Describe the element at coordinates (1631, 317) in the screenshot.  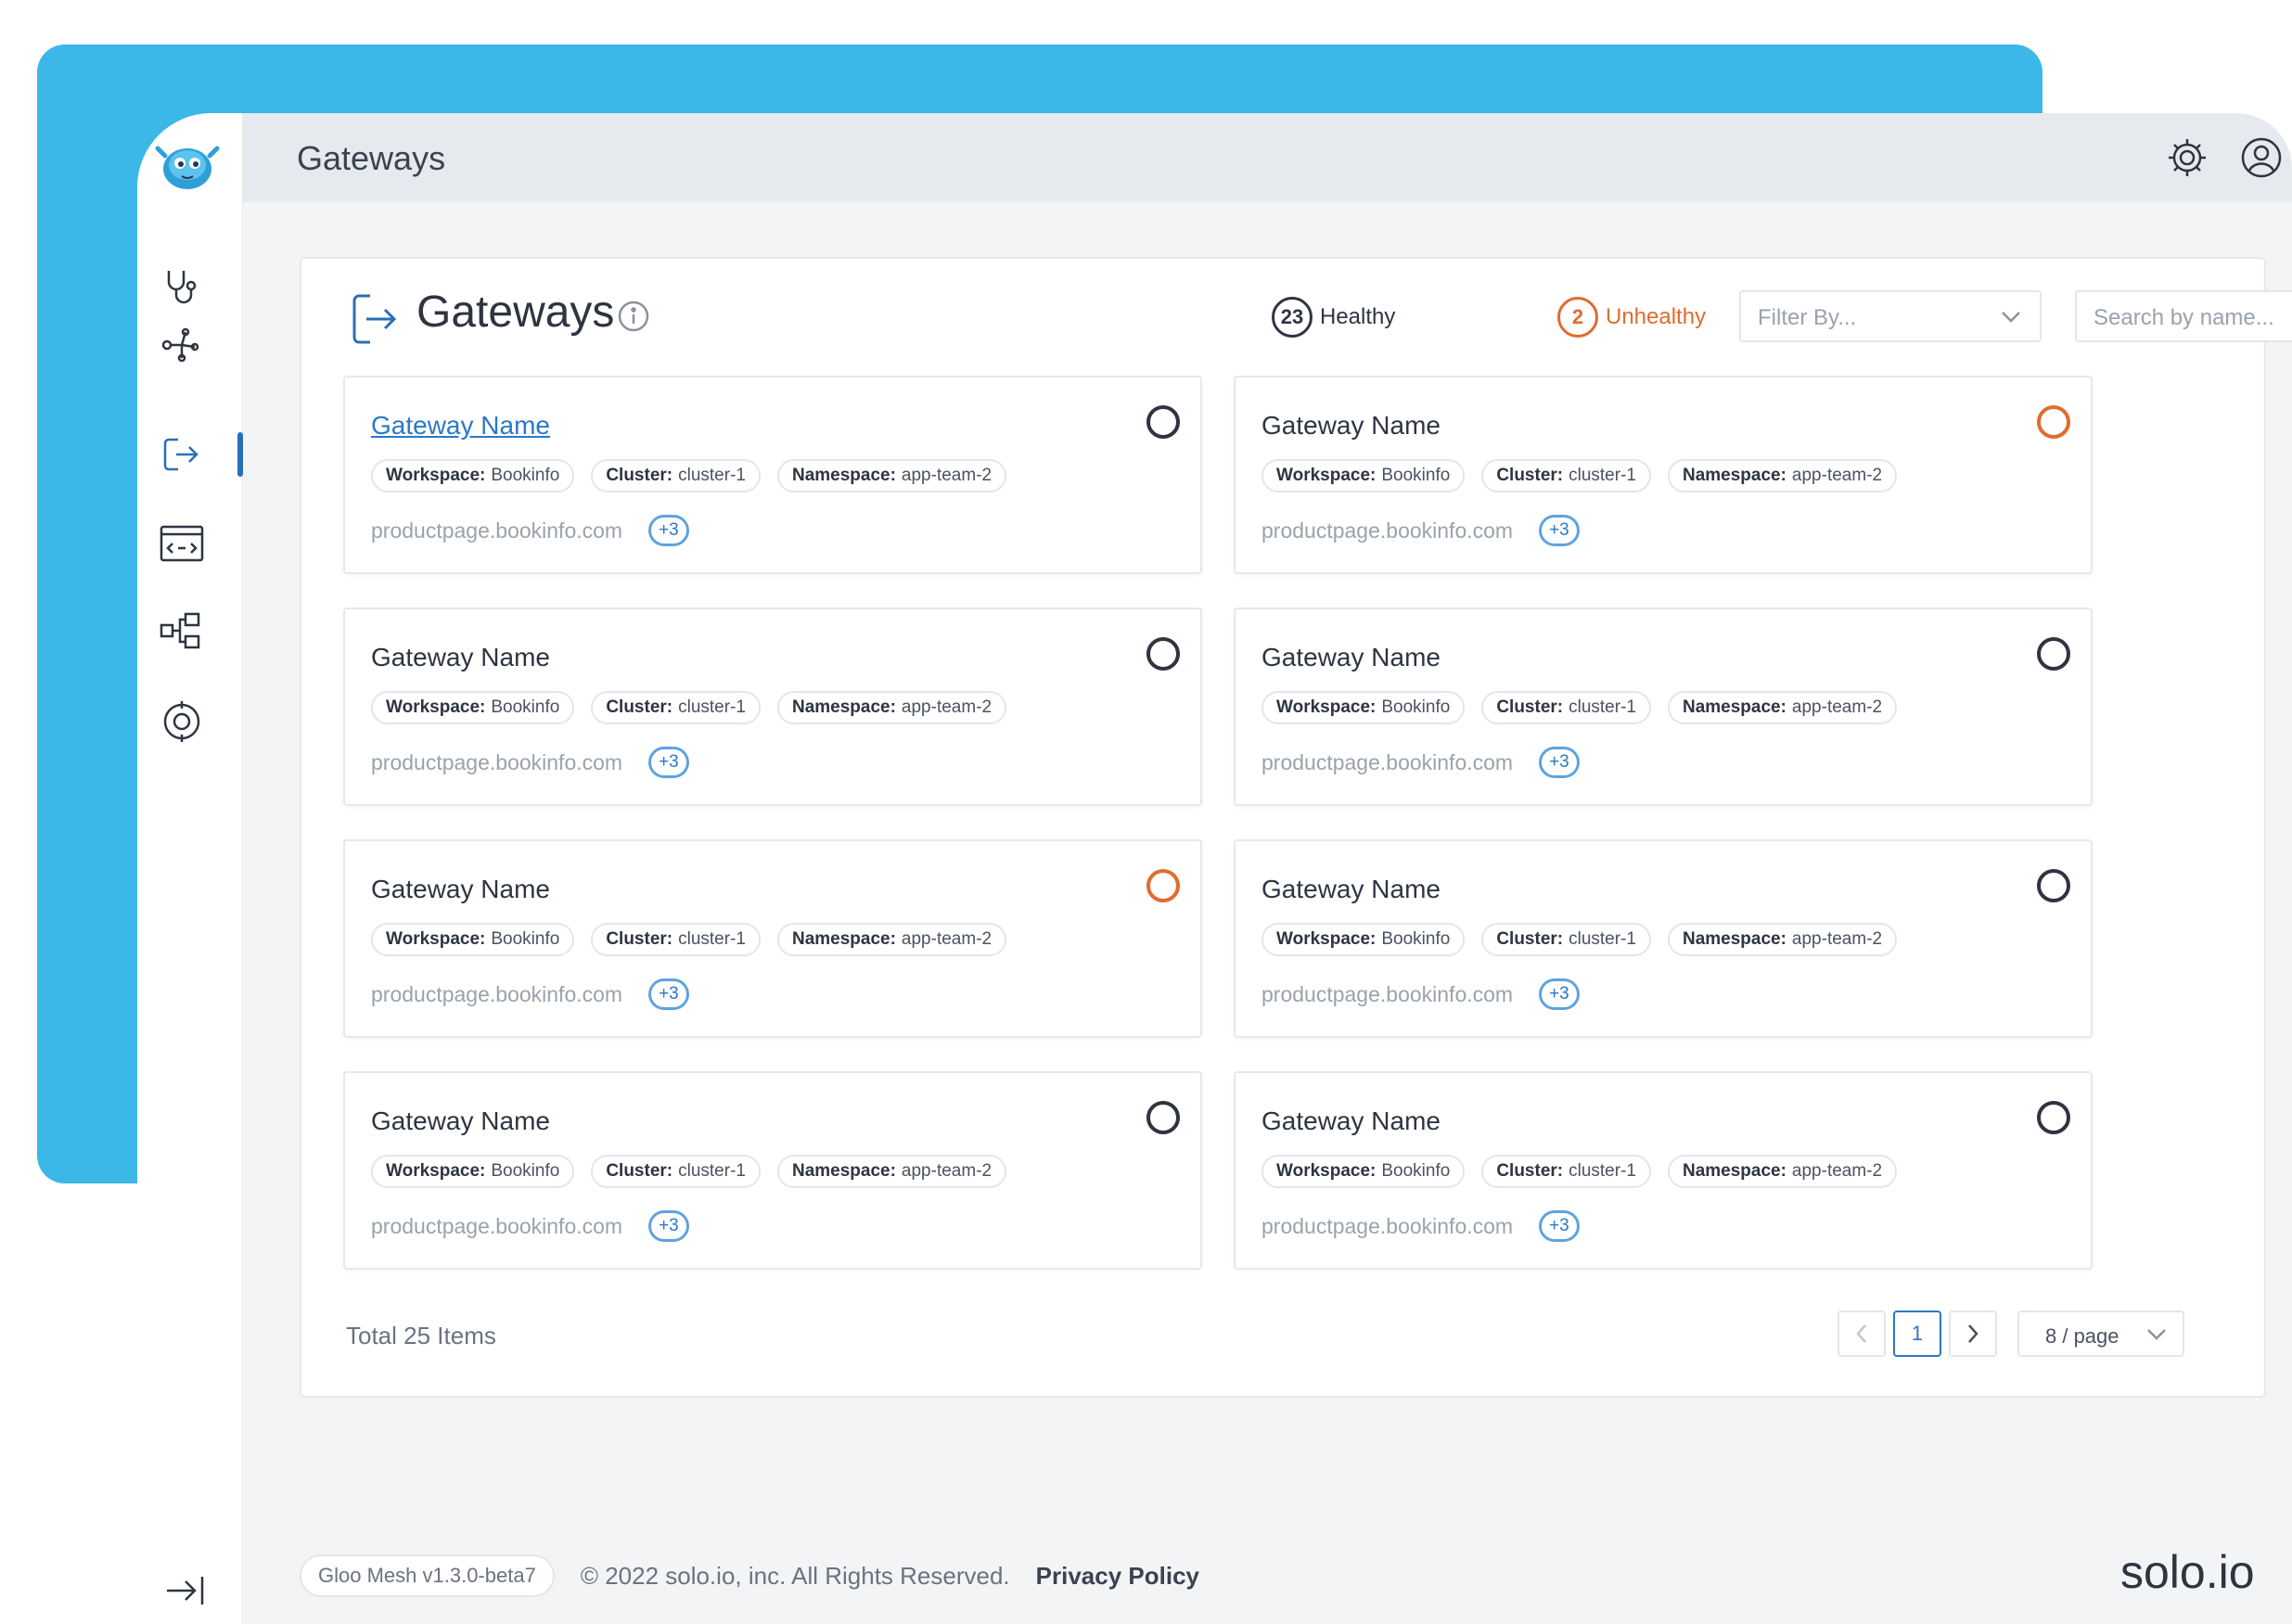
I see `unhealthy-filter: 2 Unhealthy` at that location.